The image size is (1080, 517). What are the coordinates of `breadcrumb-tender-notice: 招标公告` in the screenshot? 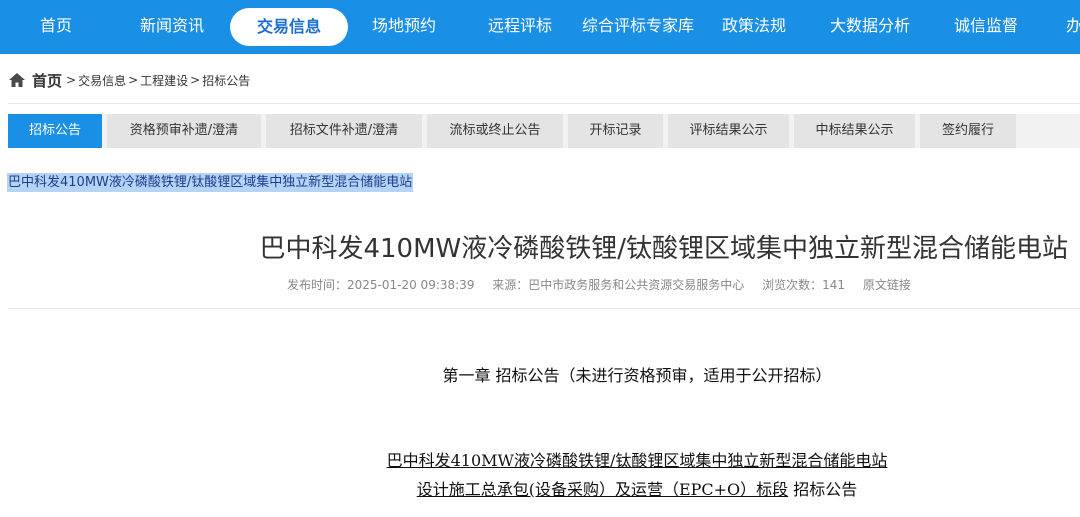 It's located at (226, 80).